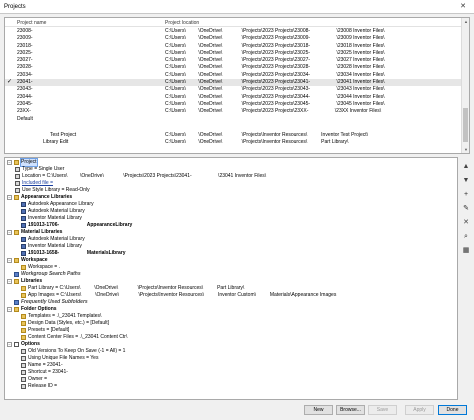  I want to click on project-list-scrollbar: ▲ ▼, so click(465, 85).